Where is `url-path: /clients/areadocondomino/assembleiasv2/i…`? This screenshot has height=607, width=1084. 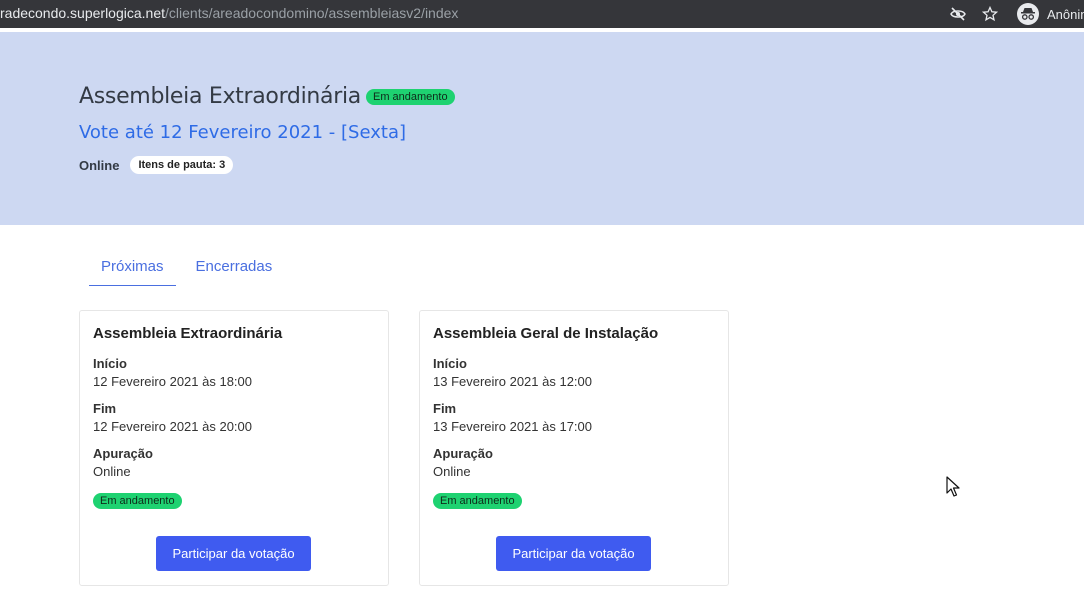
url-path: /clients/areadocondomino/assembleiasv2/i… is located at coordinates (312, 13).